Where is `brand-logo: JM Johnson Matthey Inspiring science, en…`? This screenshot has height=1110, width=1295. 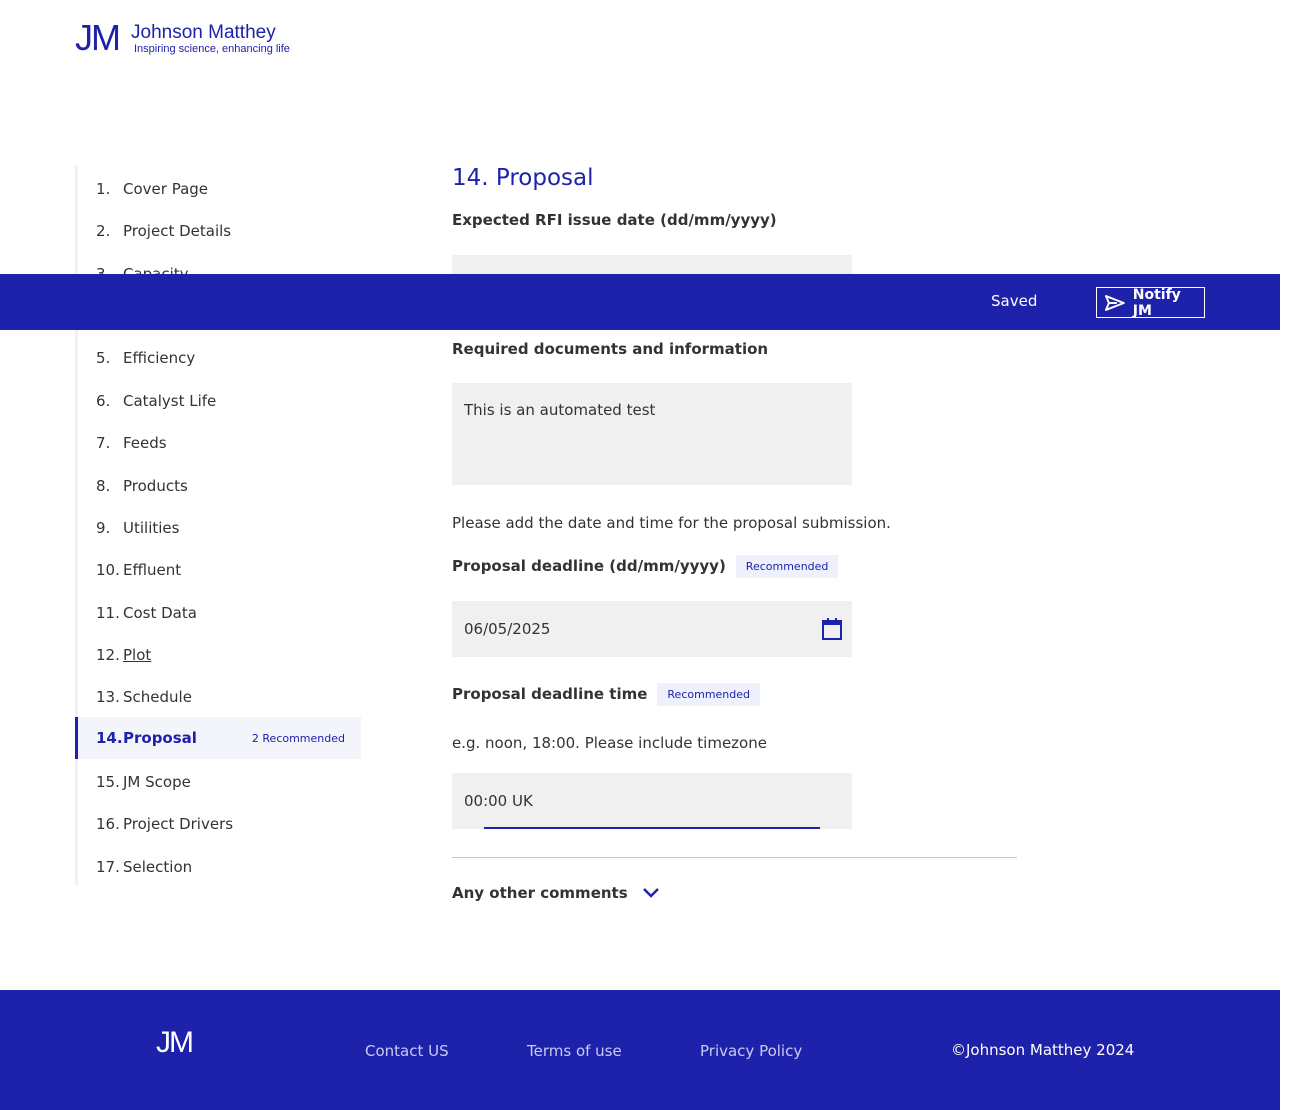 brand-logo: JM Johnson Matthey Inspiring science, en… is located at coordinates (182, 38).